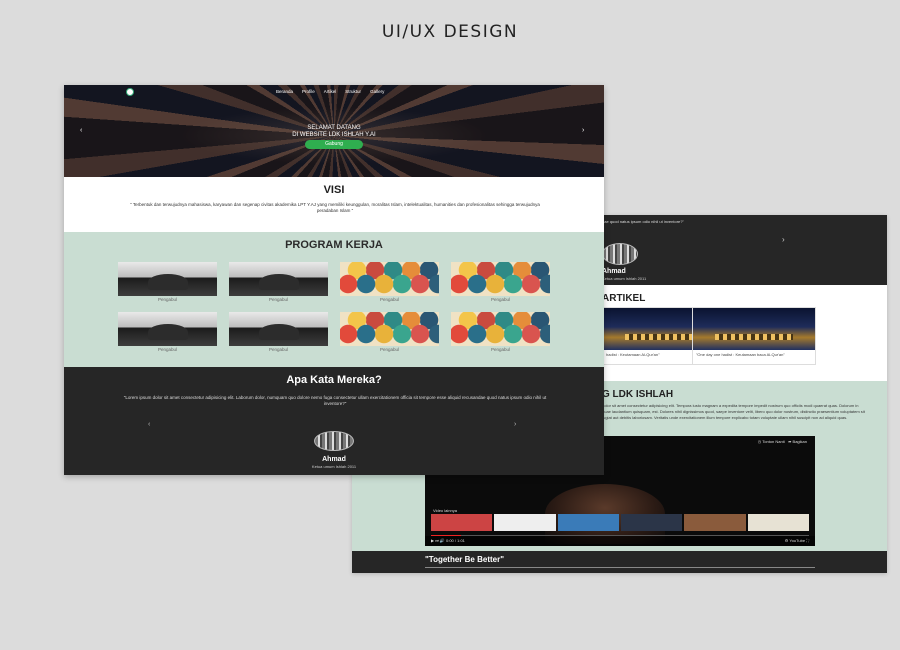  What do you see at coordinates (438, 540) in the screenshot?
I see `play-icon: ▶ ⏭ 🔊` at bounding box center [438, 540].